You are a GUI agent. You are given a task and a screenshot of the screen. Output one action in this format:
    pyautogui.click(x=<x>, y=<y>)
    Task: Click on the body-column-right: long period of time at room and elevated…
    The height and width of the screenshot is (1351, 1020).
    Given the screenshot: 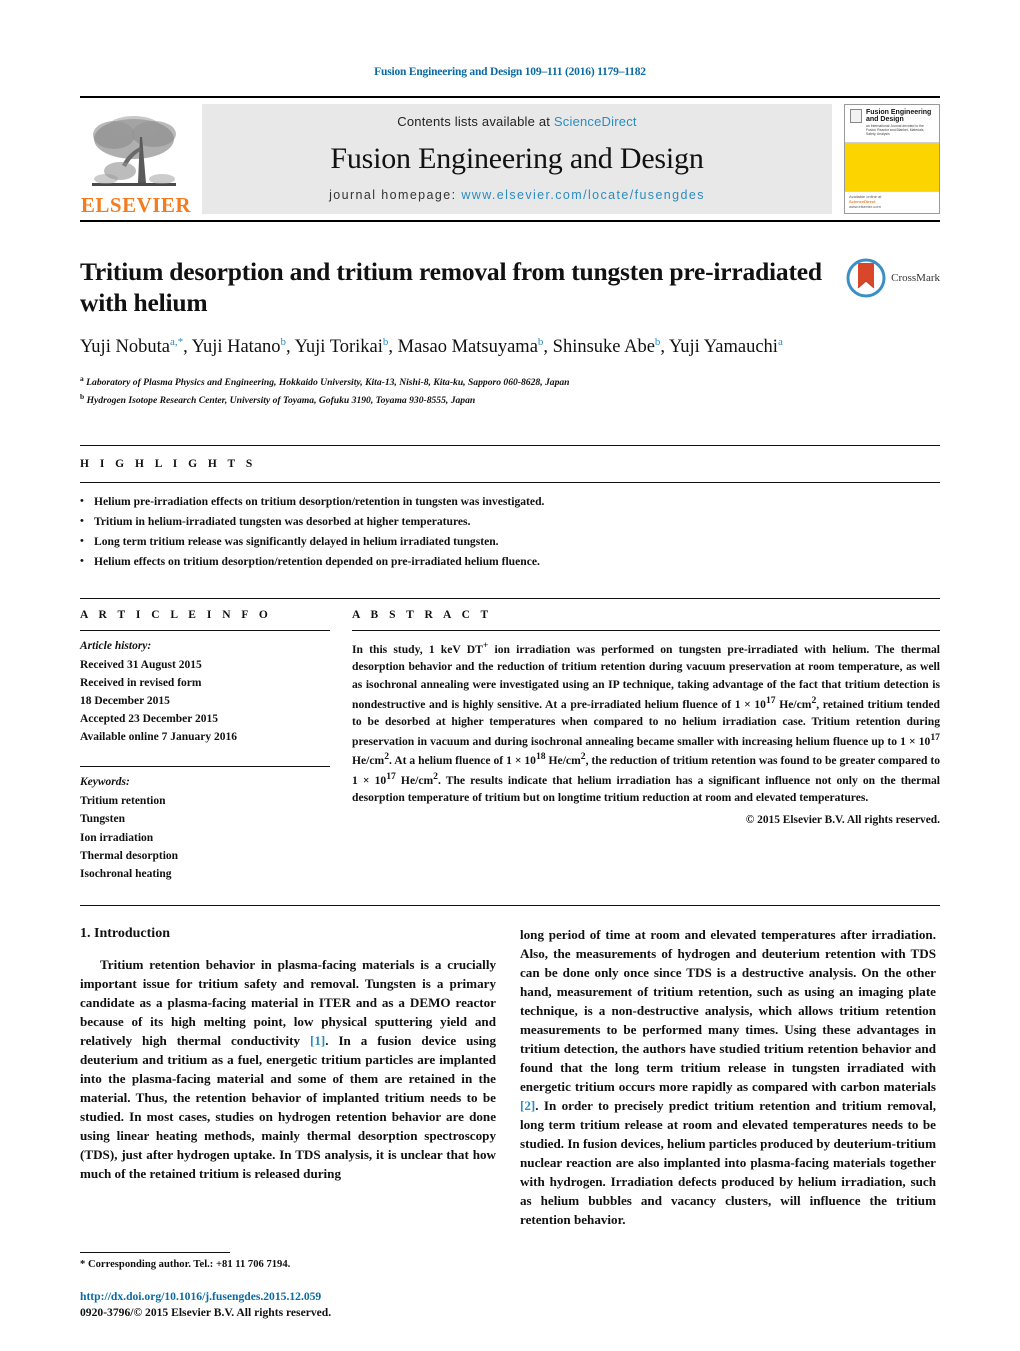 What is the action you would take?
    pyautogui.click(x=728, y=1078)
    